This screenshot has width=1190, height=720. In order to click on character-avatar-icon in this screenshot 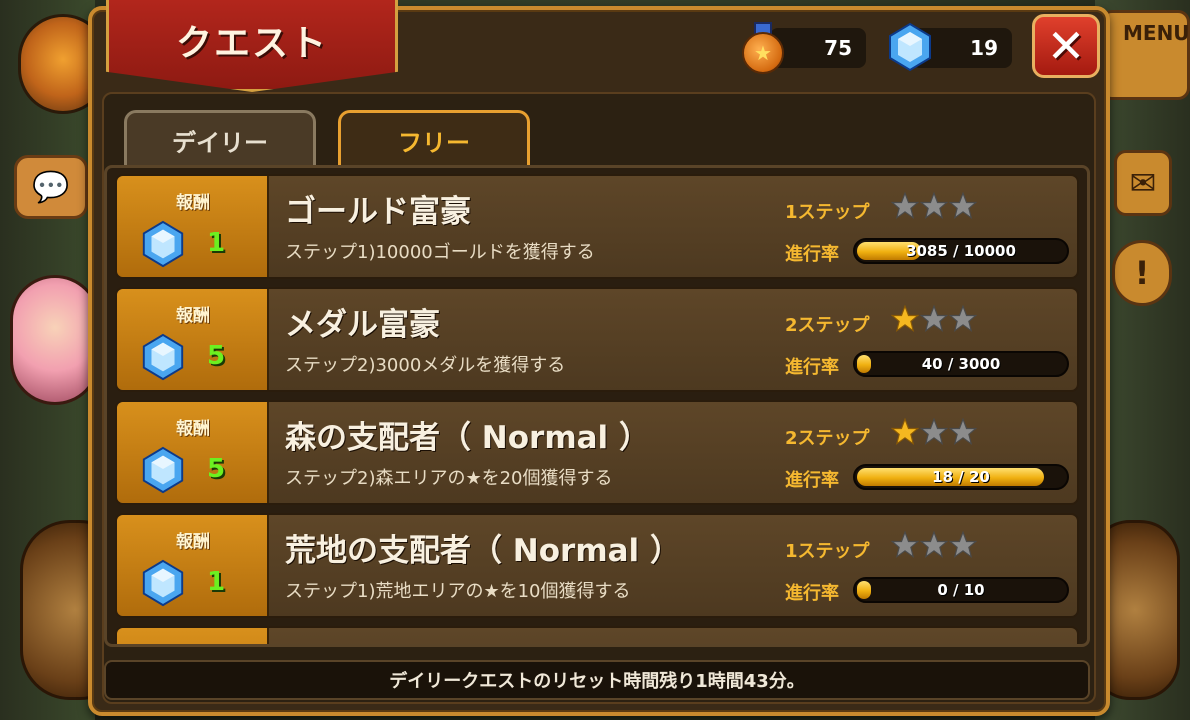, I will do `click(55, 340)`.